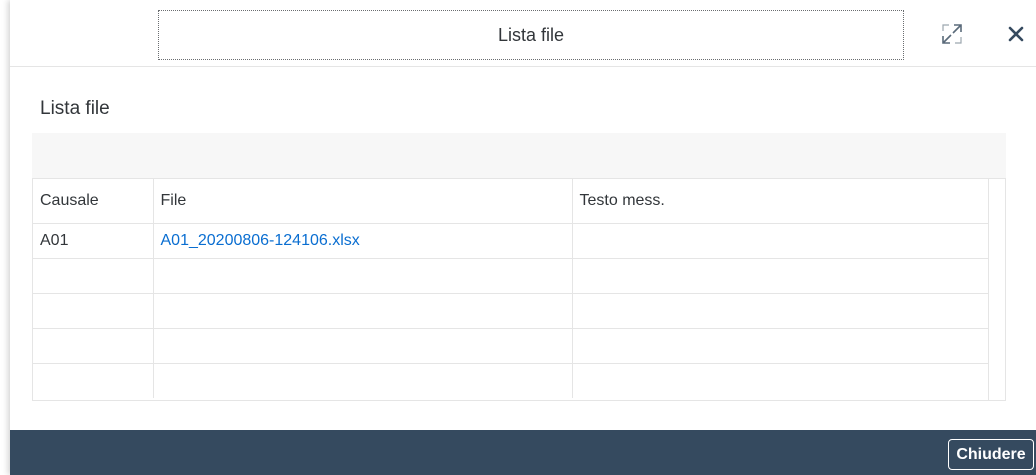  What do you see at coordinates (75, 108) in the screenshot?
I see `section-title: Lista file` at bounding box center [75, 108].